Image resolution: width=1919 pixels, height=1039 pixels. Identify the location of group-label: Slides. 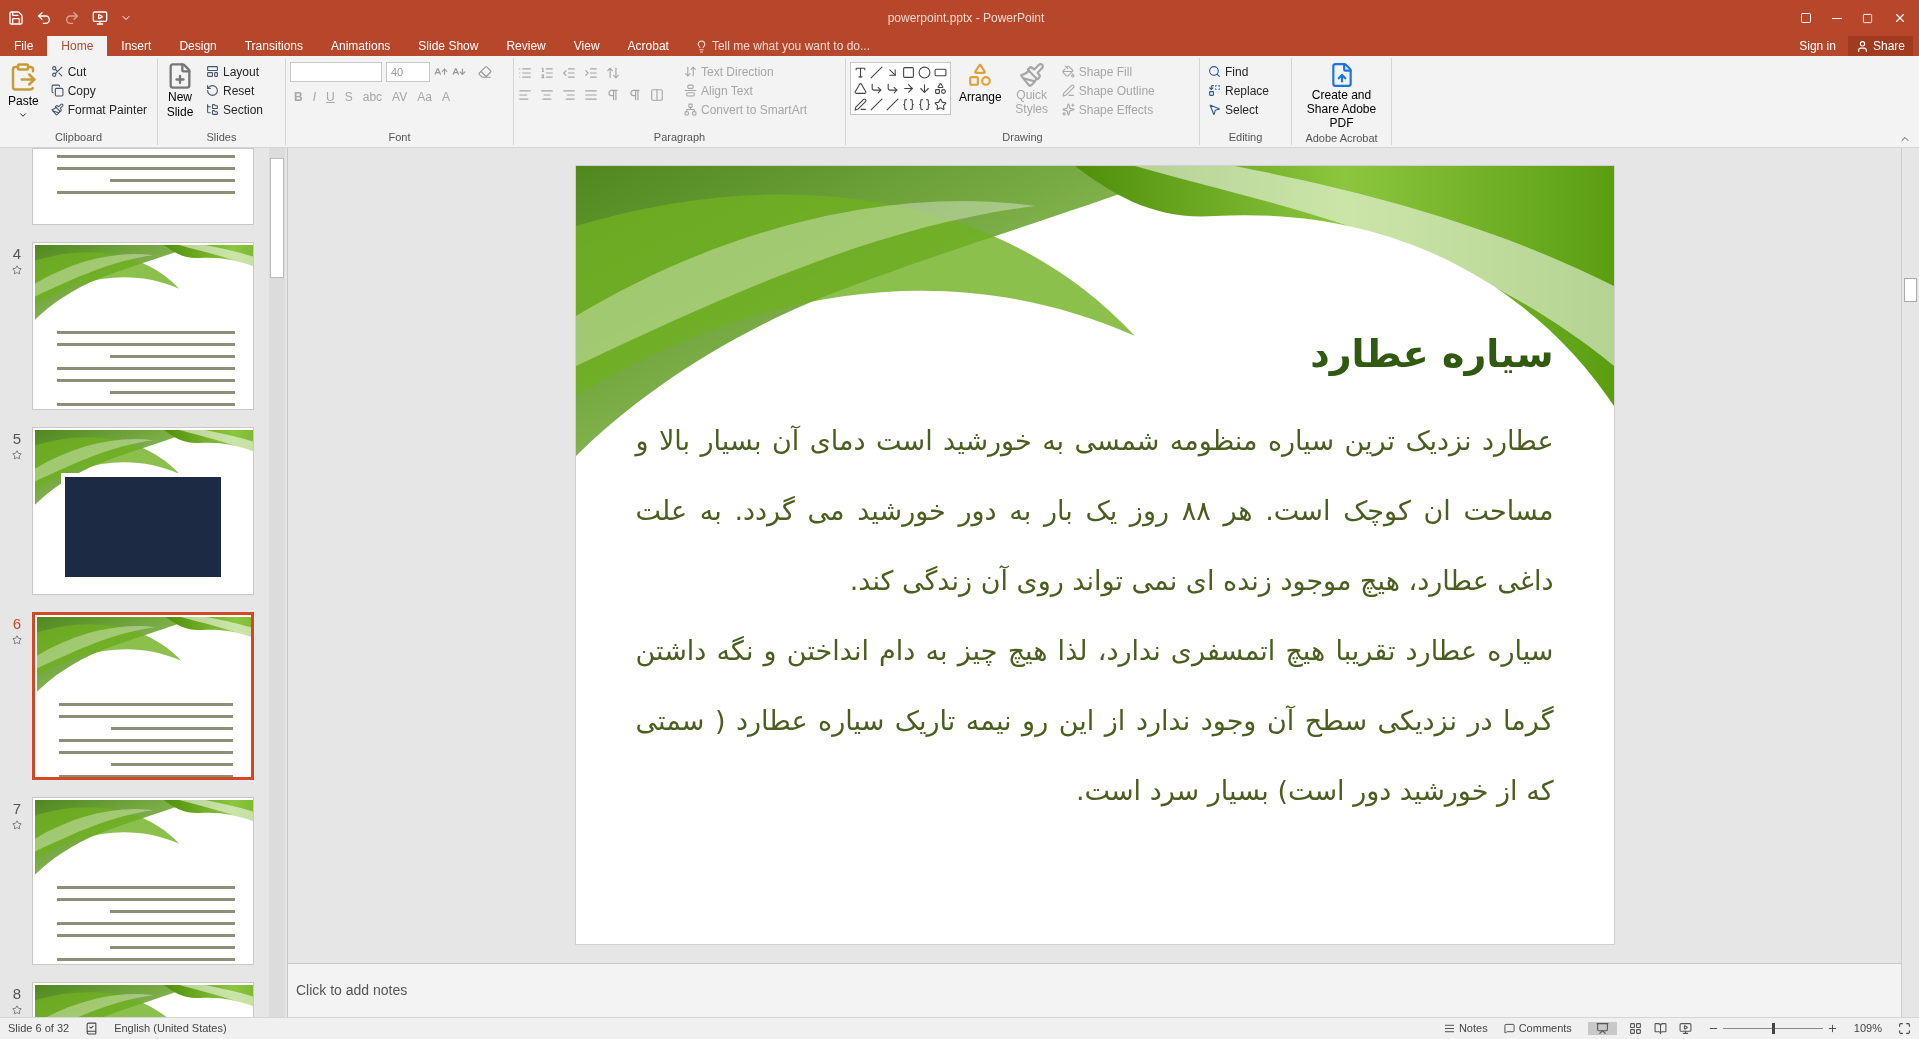
(221, 137).